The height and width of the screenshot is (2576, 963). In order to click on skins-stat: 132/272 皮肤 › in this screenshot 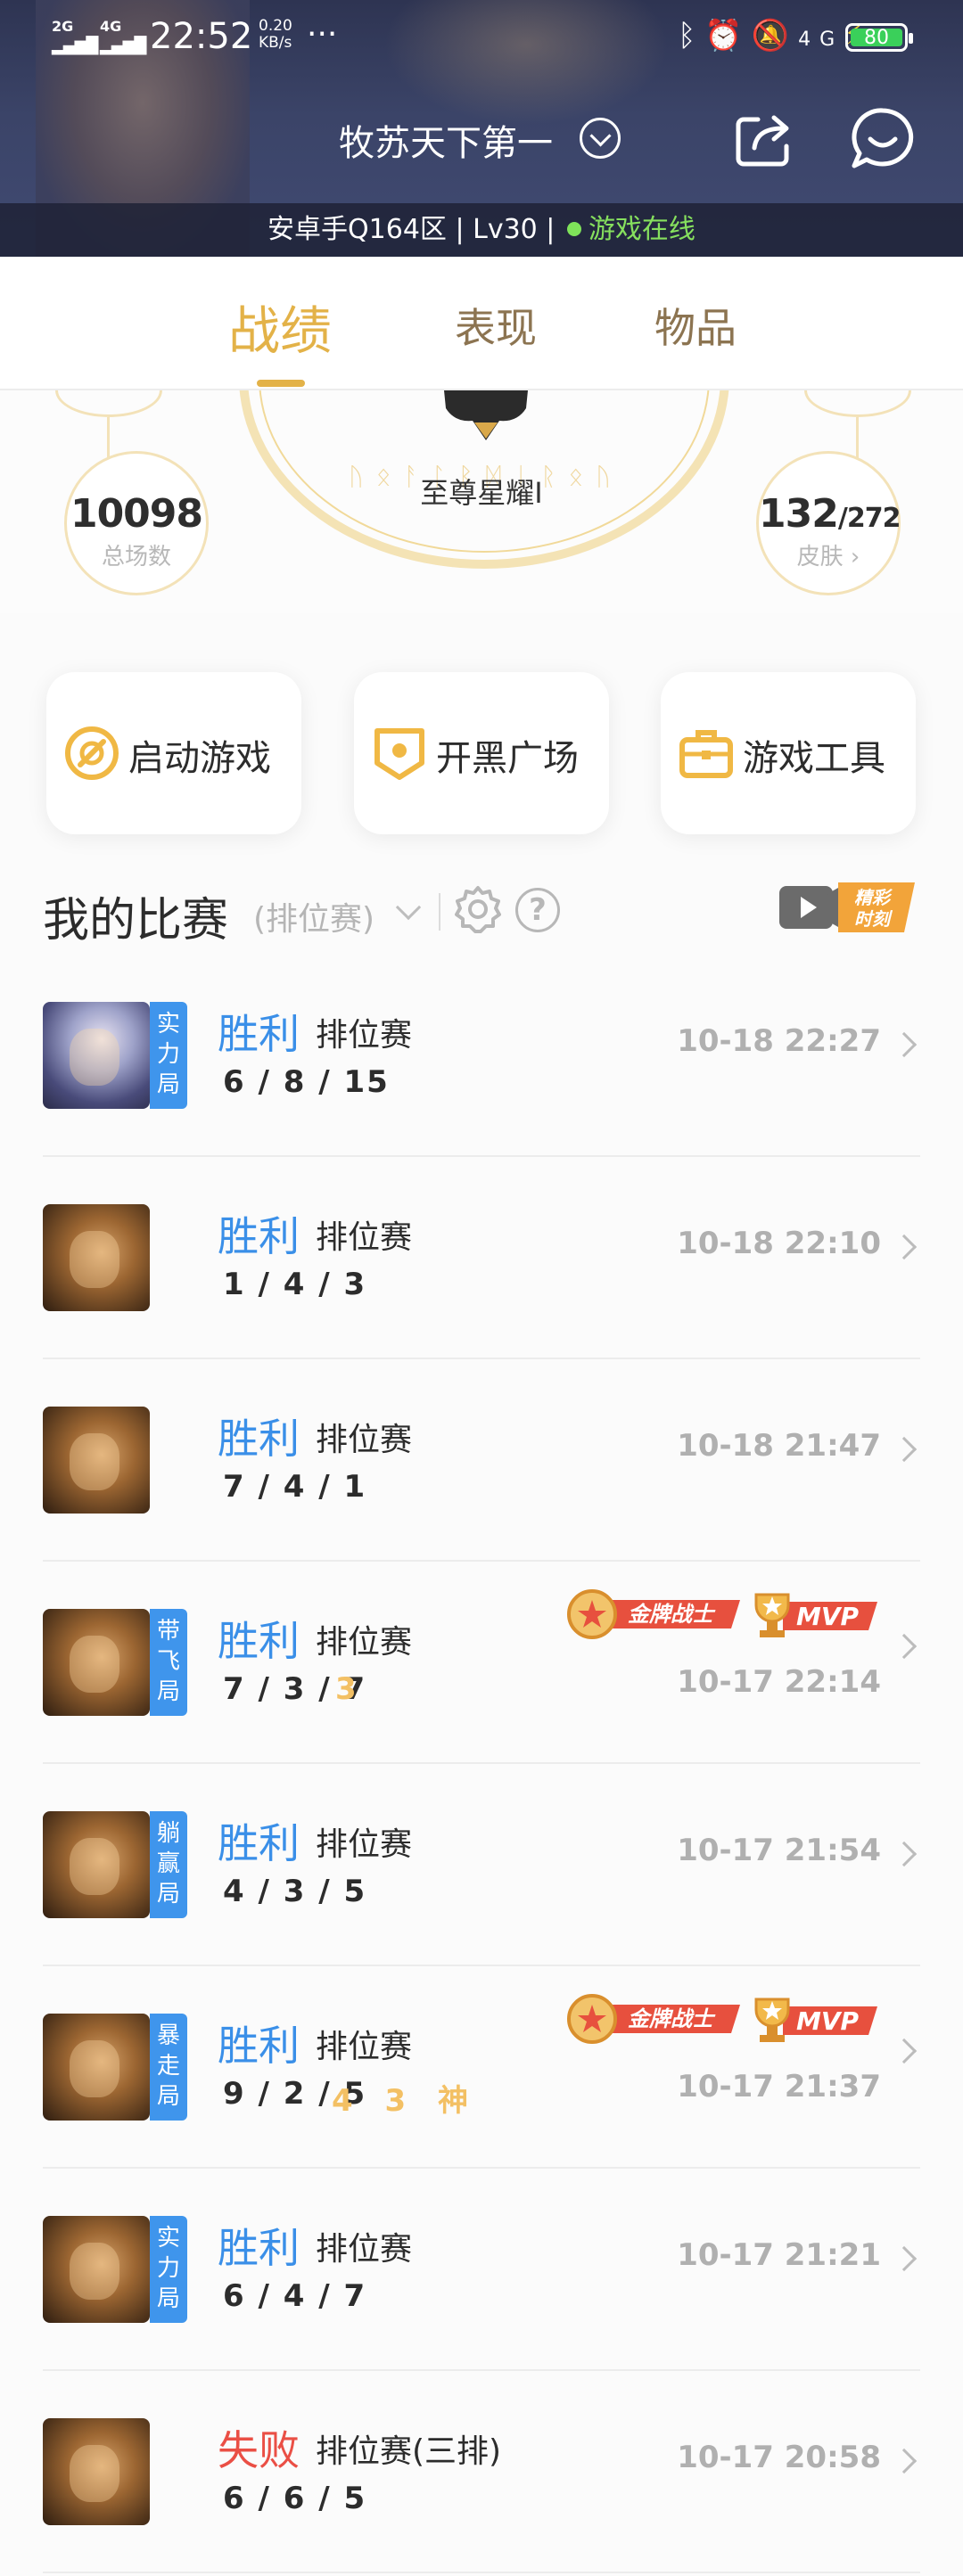, I will do `click(828, 523)`.